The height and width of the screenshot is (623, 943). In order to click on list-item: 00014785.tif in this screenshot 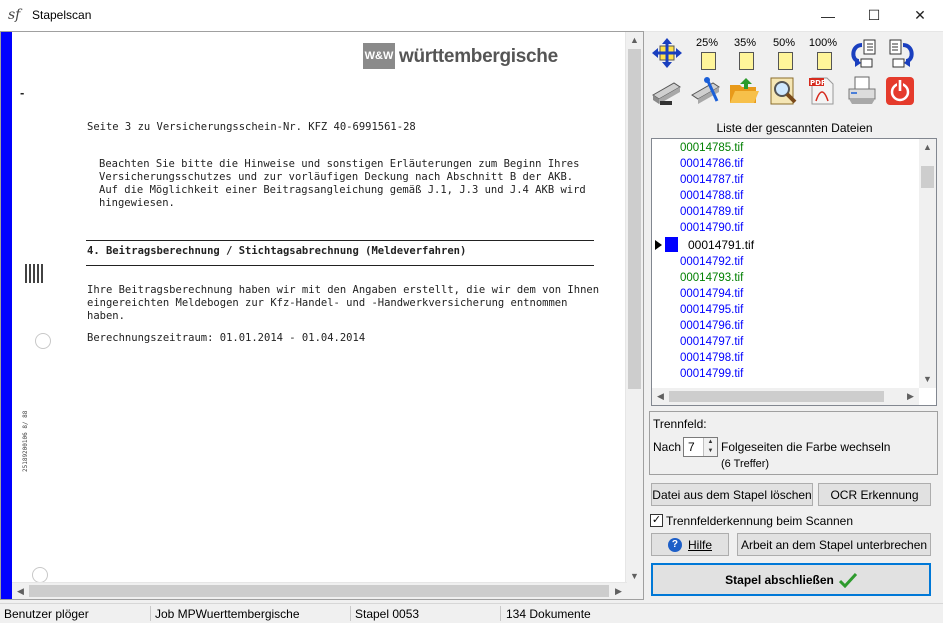, I will do `click(711, 148)`.